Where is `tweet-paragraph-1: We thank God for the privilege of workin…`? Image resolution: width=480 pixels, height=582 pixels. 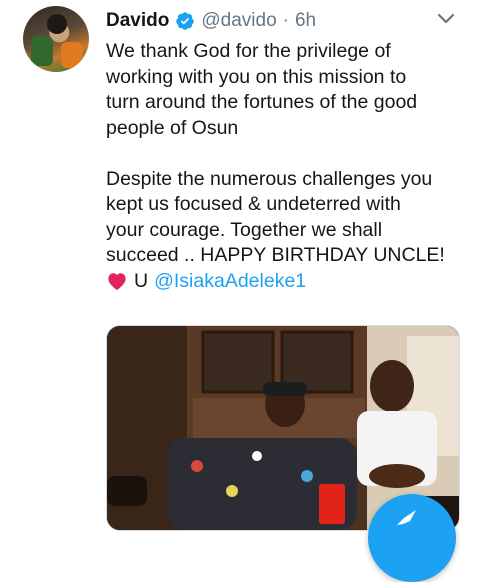
tweet-paragraph-1: We thank God for the privilege of workin… is located at coordinates (262, 89).